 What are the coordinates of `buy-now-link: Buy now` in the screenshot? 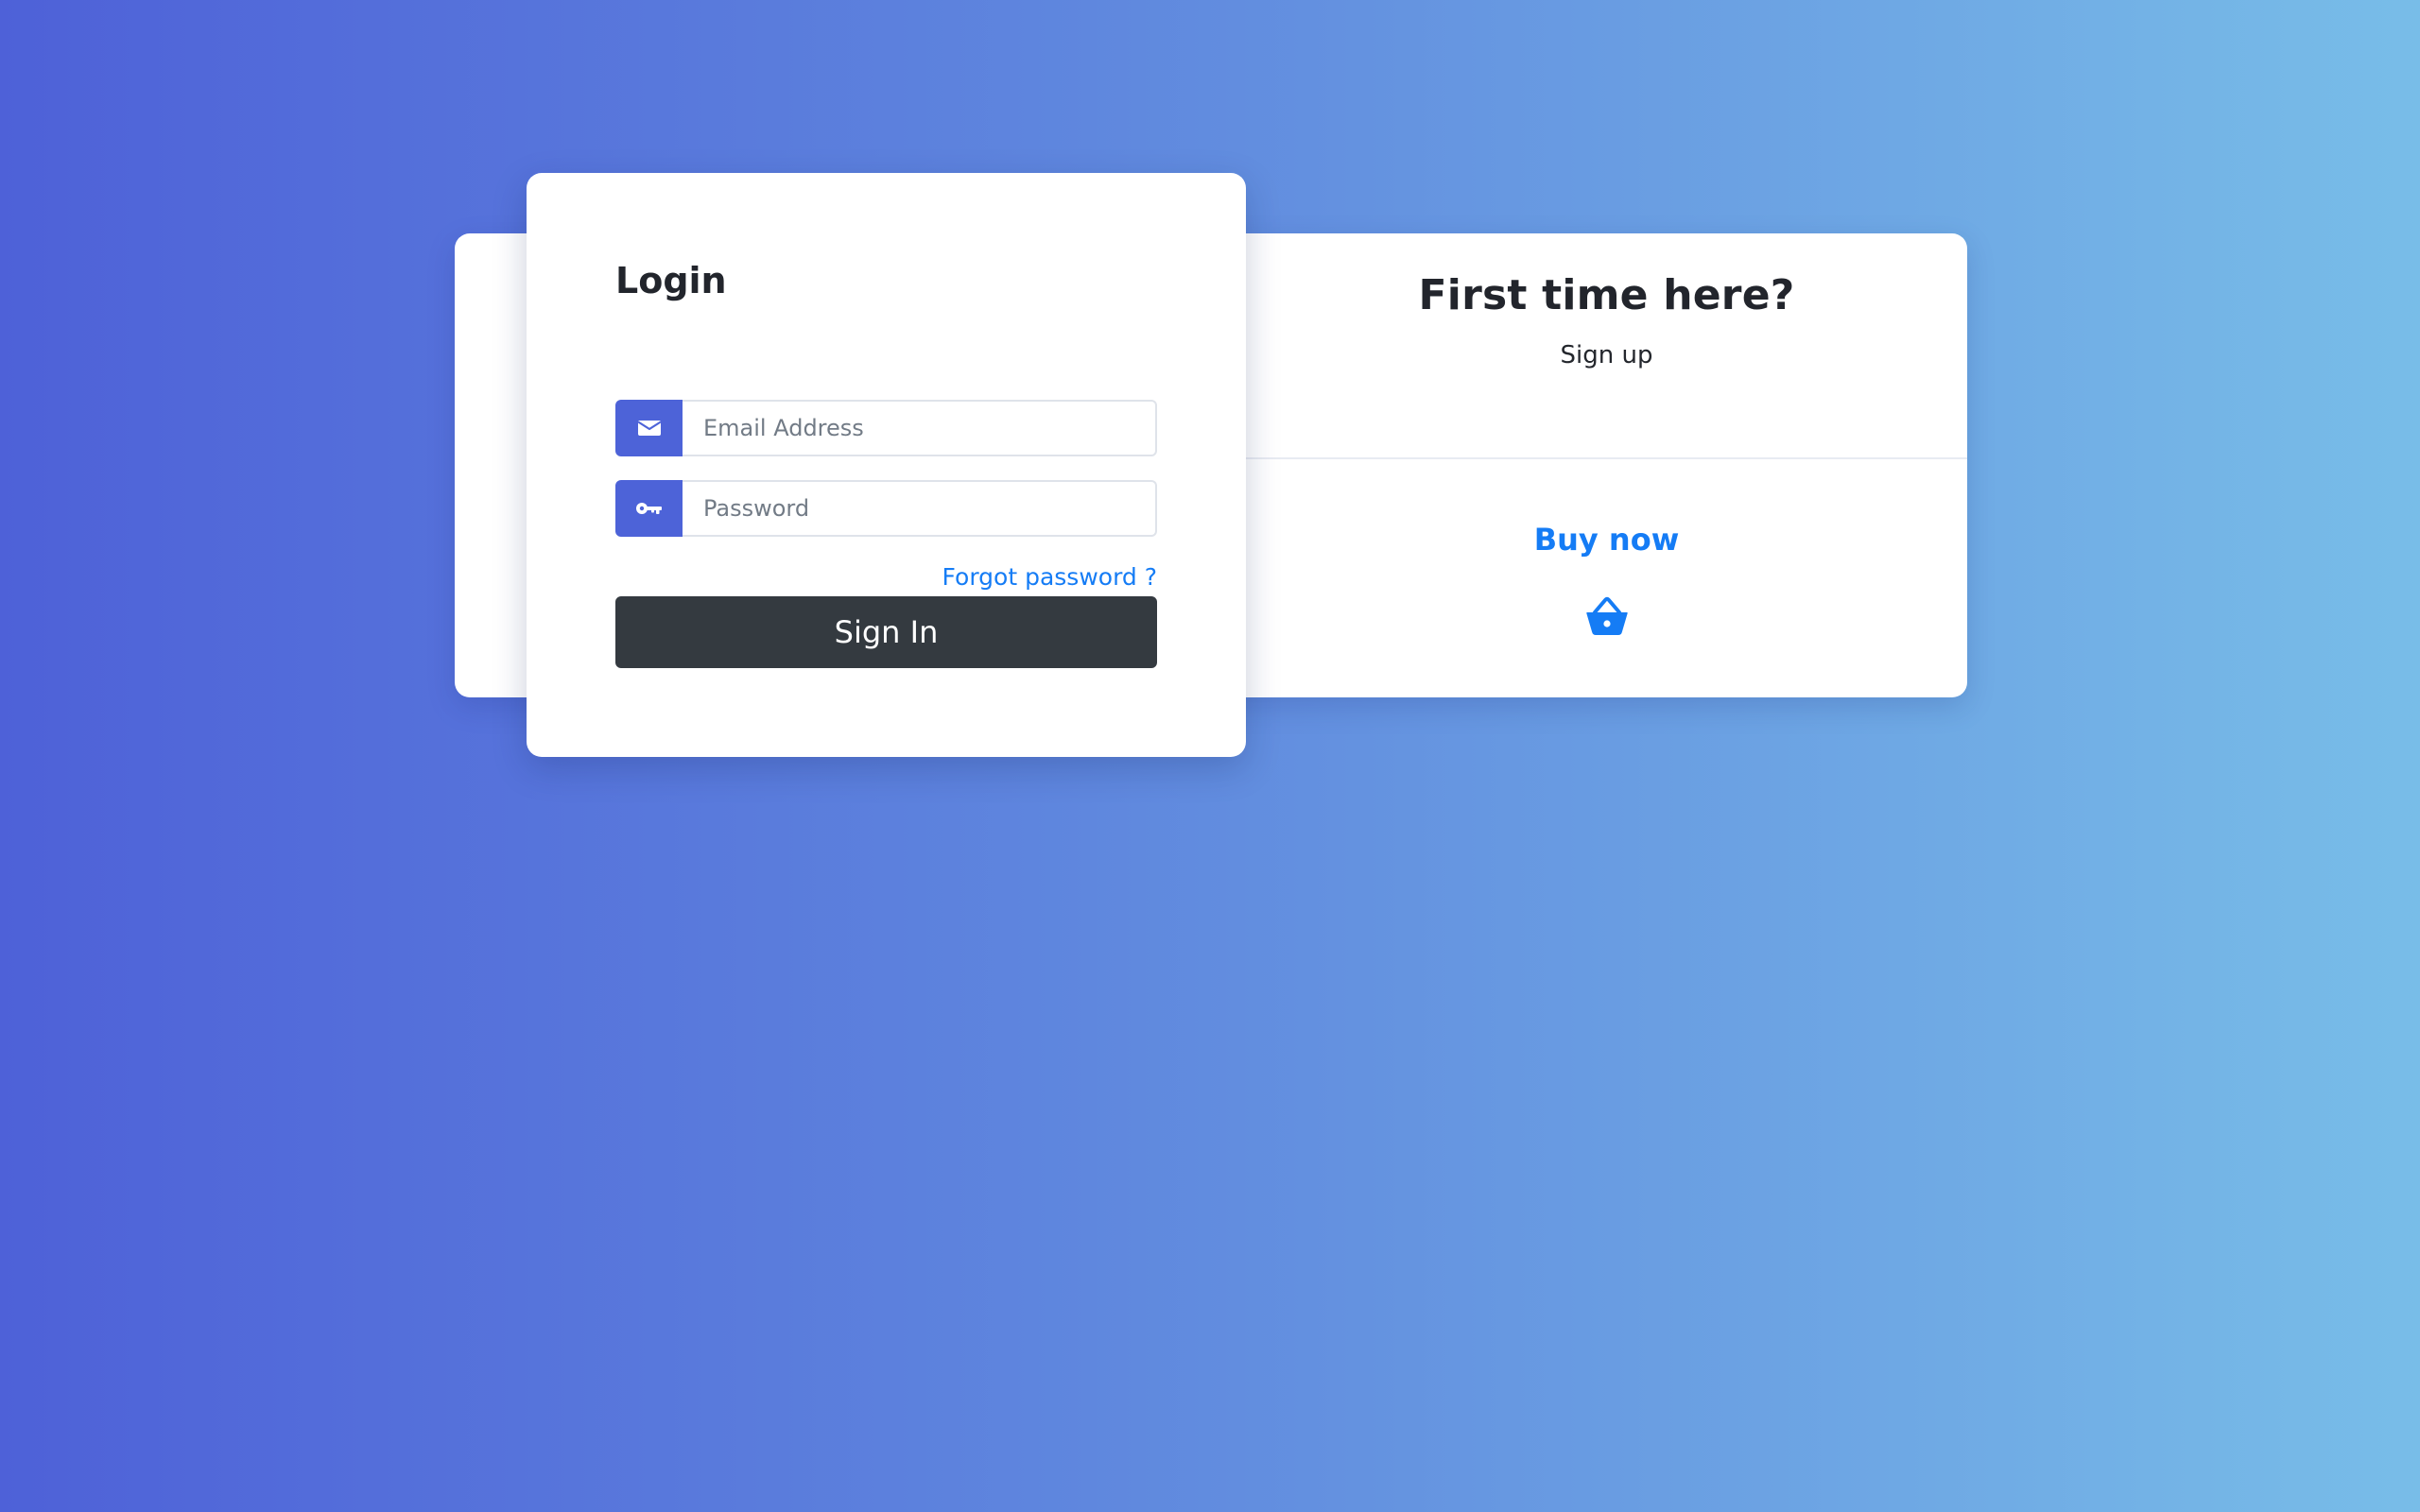 It's located at (1607, 540).